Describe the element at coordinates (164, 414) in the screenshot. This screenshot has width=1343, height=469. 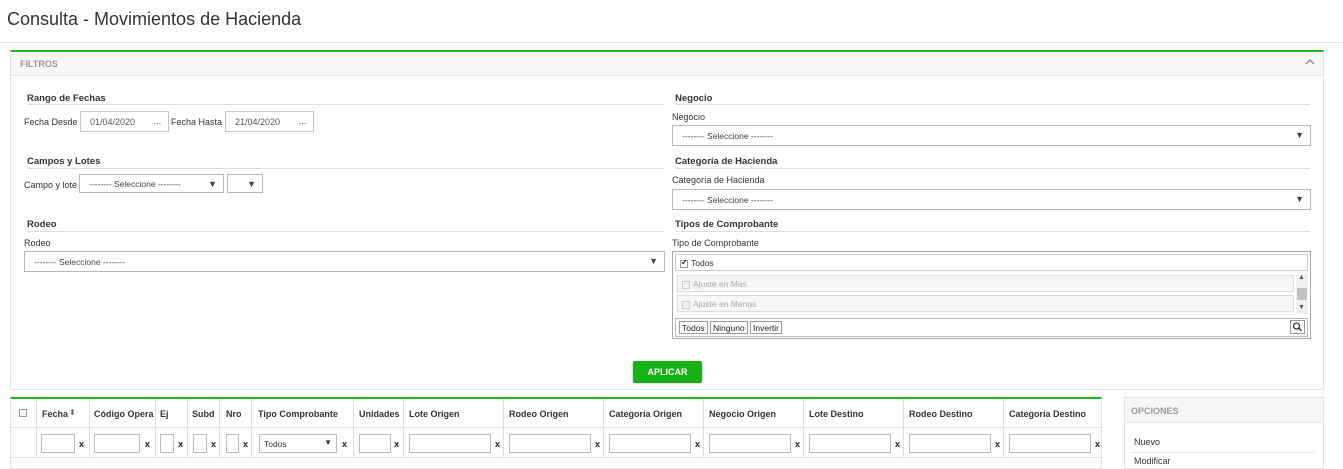
I see `column-header: Ej` at that location.